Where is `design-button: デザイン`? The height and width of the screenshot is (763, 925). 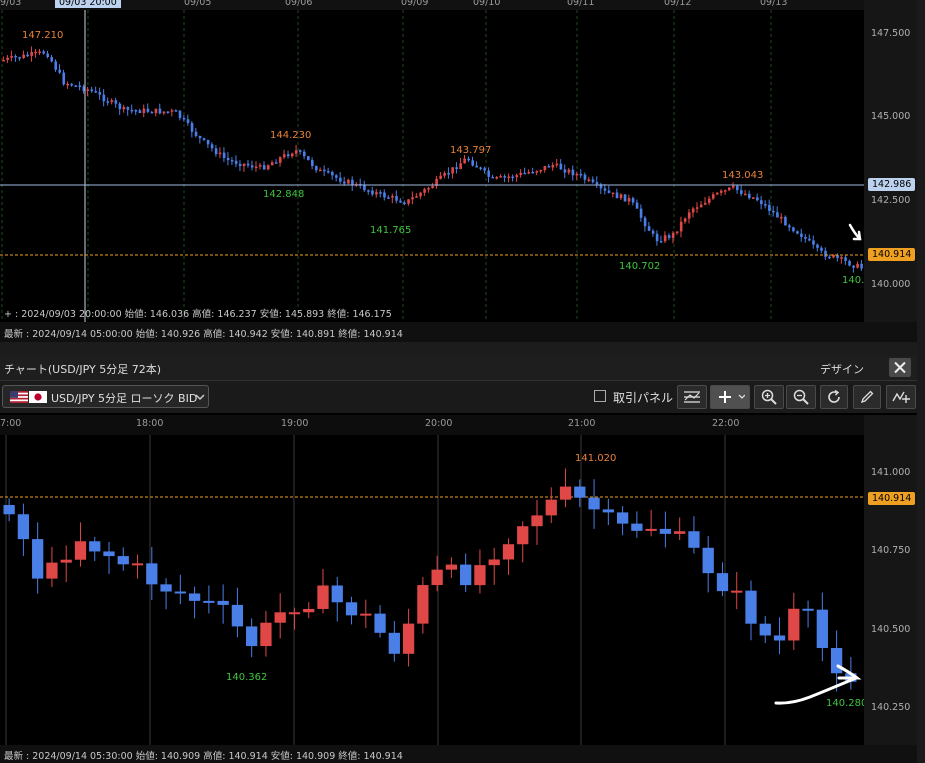
design-button: デザイン is located at coordinates (842, 369).